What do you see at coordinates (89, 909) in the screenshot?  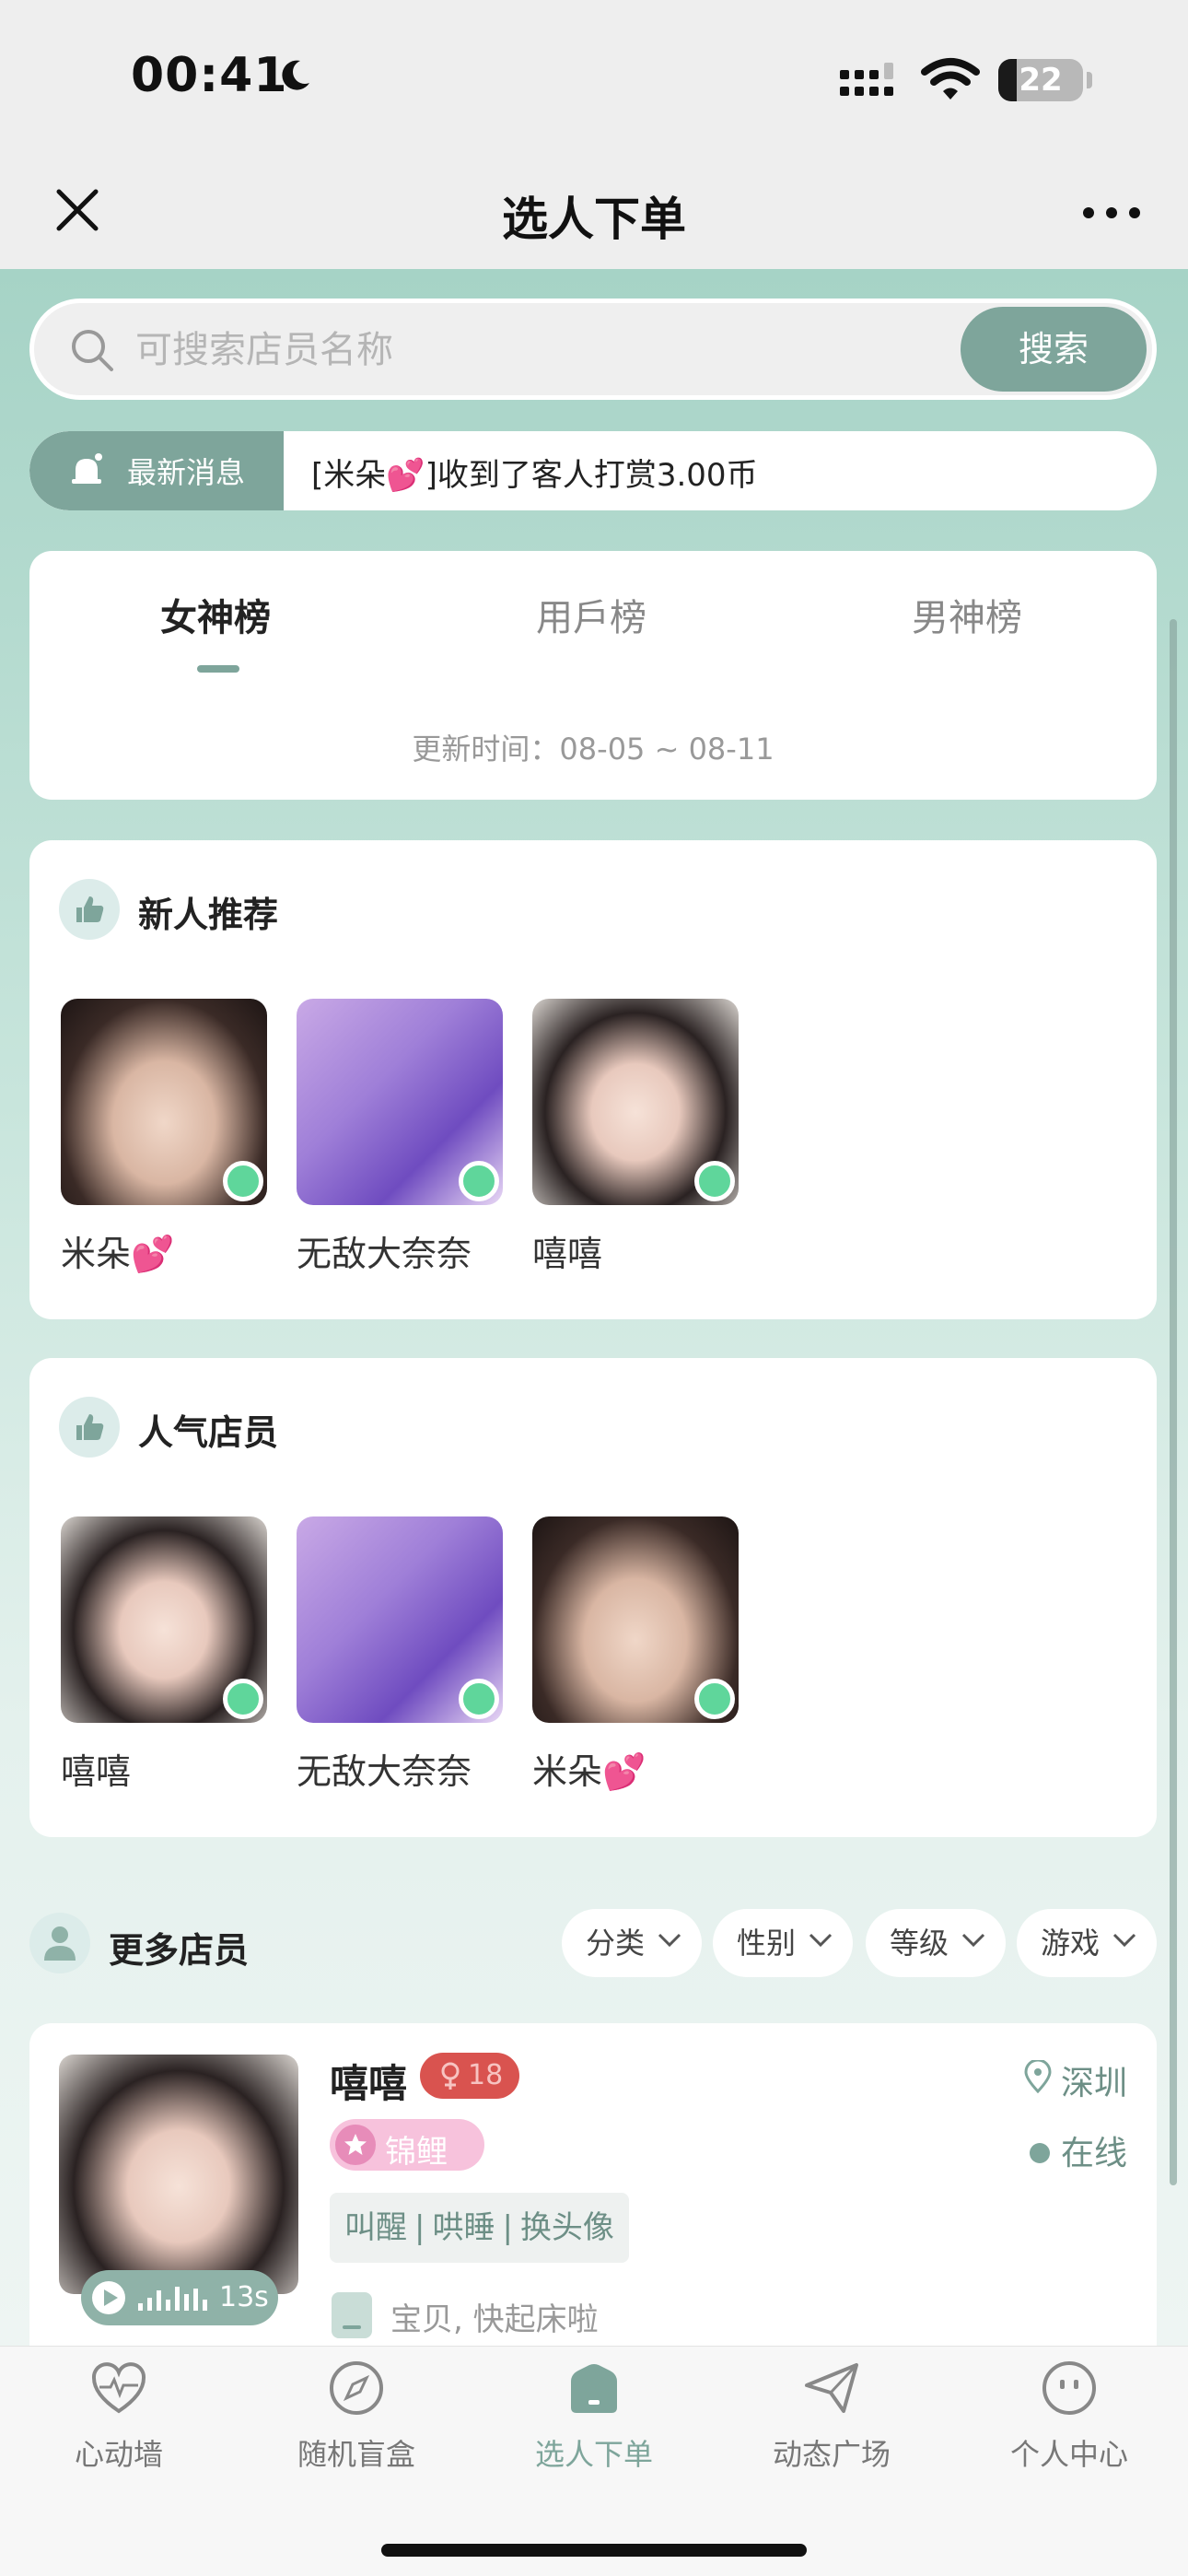 I see `thumbs-up-icon` at bounding box center [89, 909].